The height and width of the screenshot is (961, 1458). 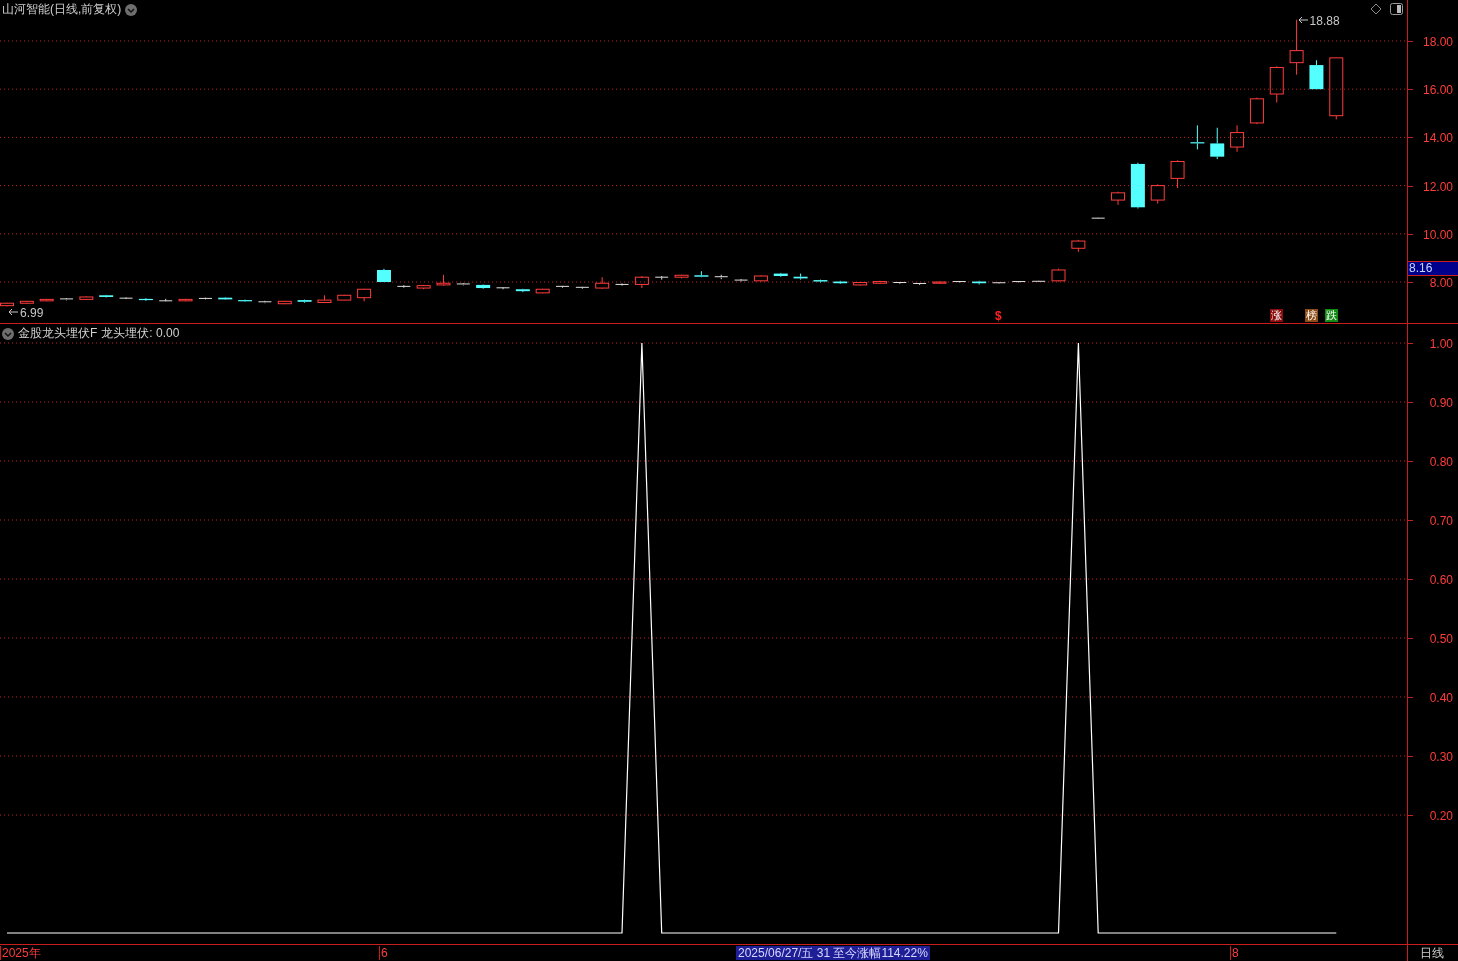 What do you see at coordinates (1312, 315) in the screenshot?
I see `badge: 榜` at bounding box center [1312, 315].